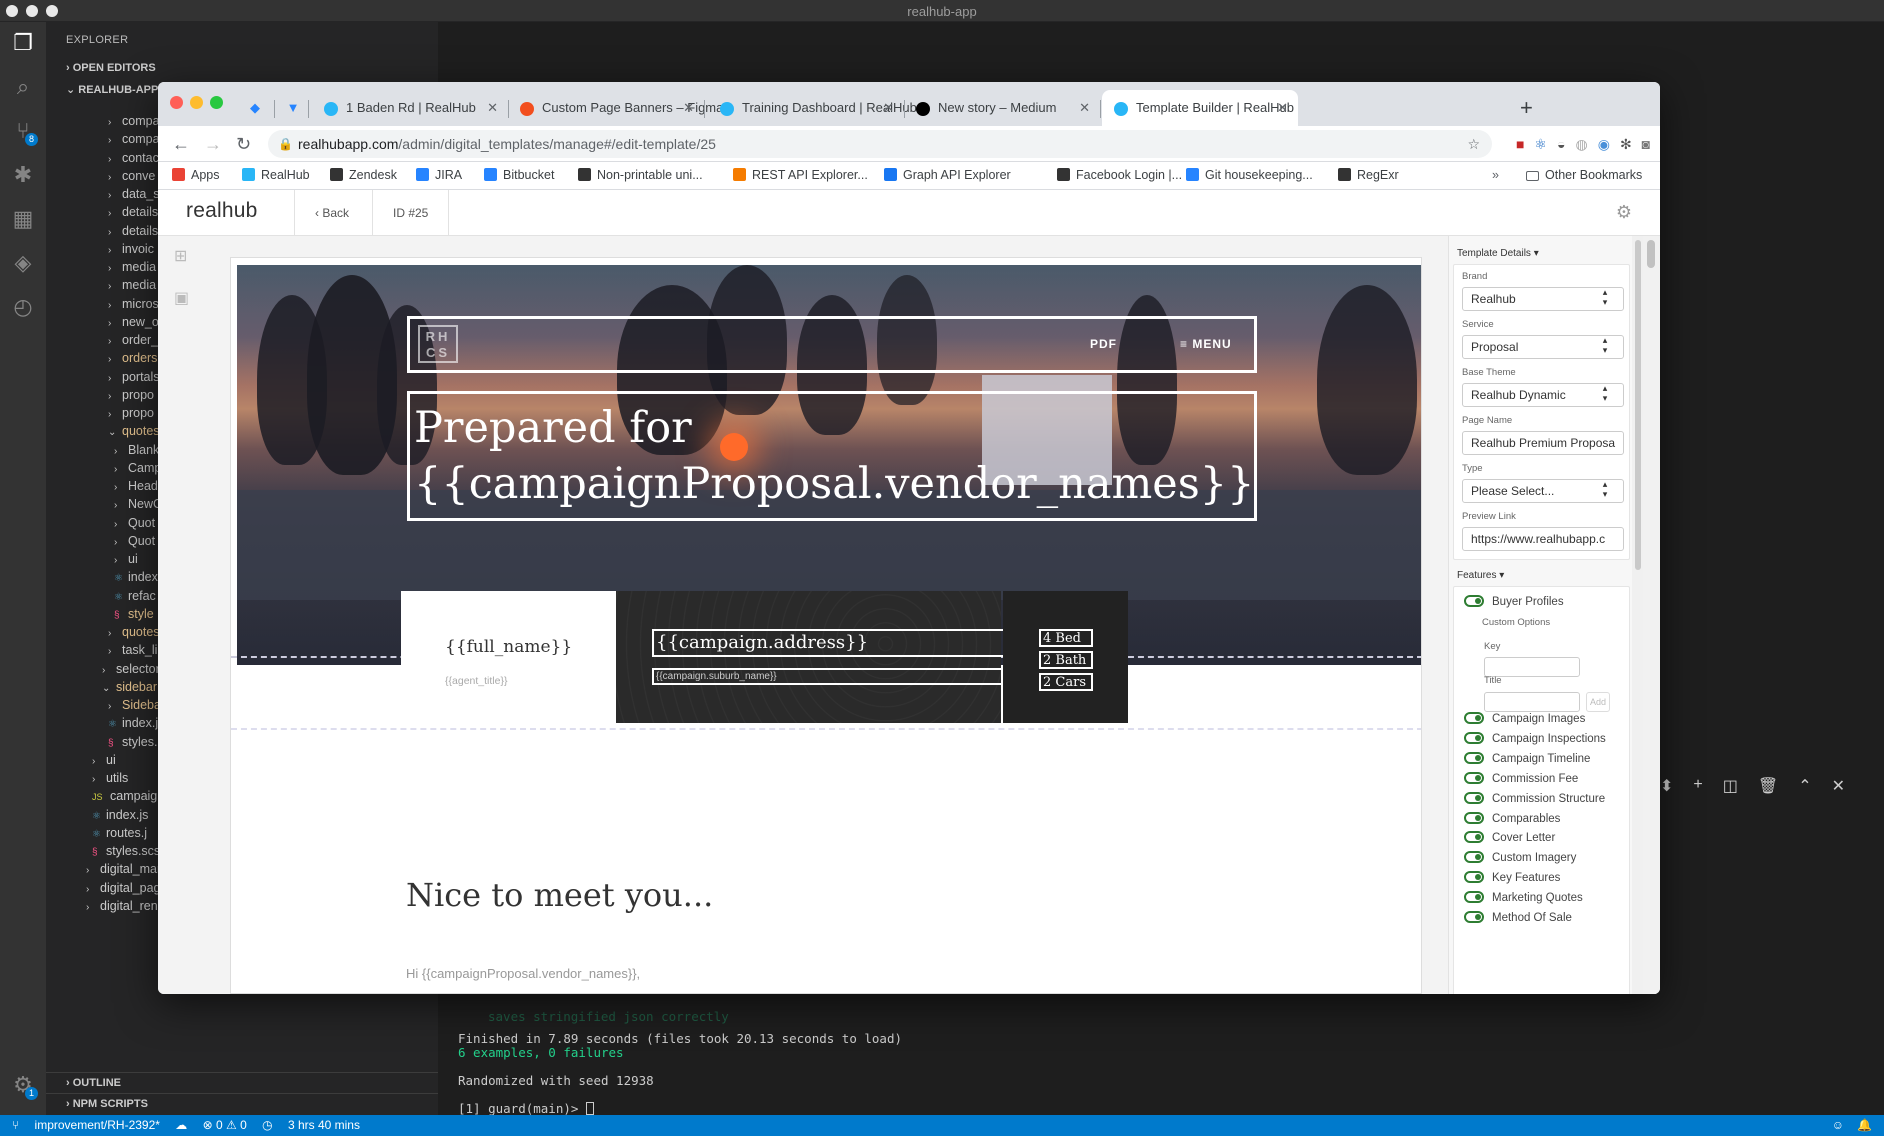  Describe the element at coordinates (23, 219) in the screenshot. I see `extensions-icon: ▦` at that location.